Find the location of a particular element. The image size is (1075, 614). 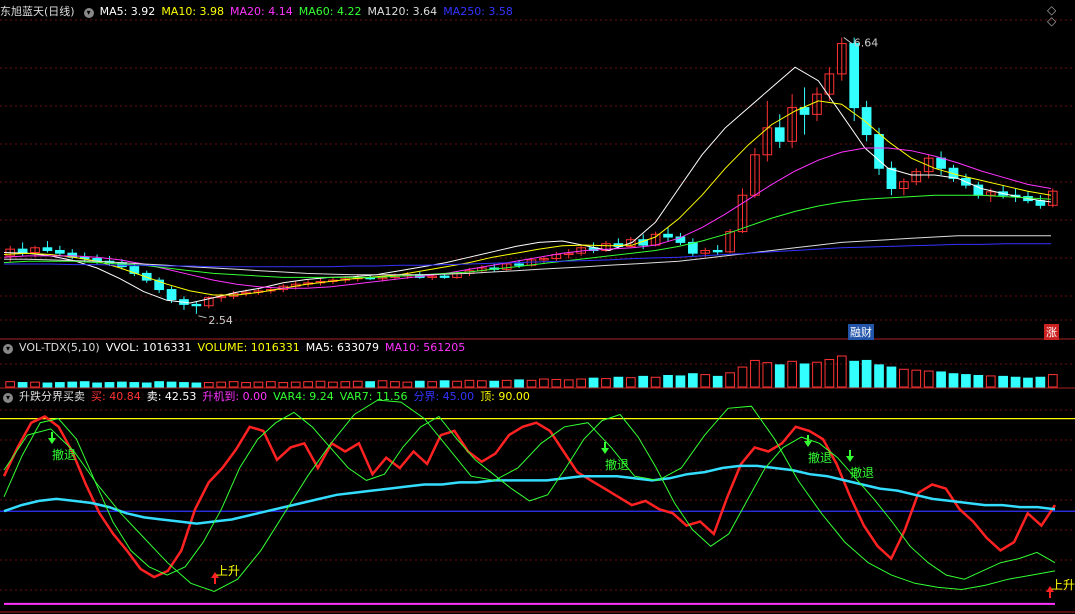

rise-tag: 涨 is located at coordinates (1051, 332).